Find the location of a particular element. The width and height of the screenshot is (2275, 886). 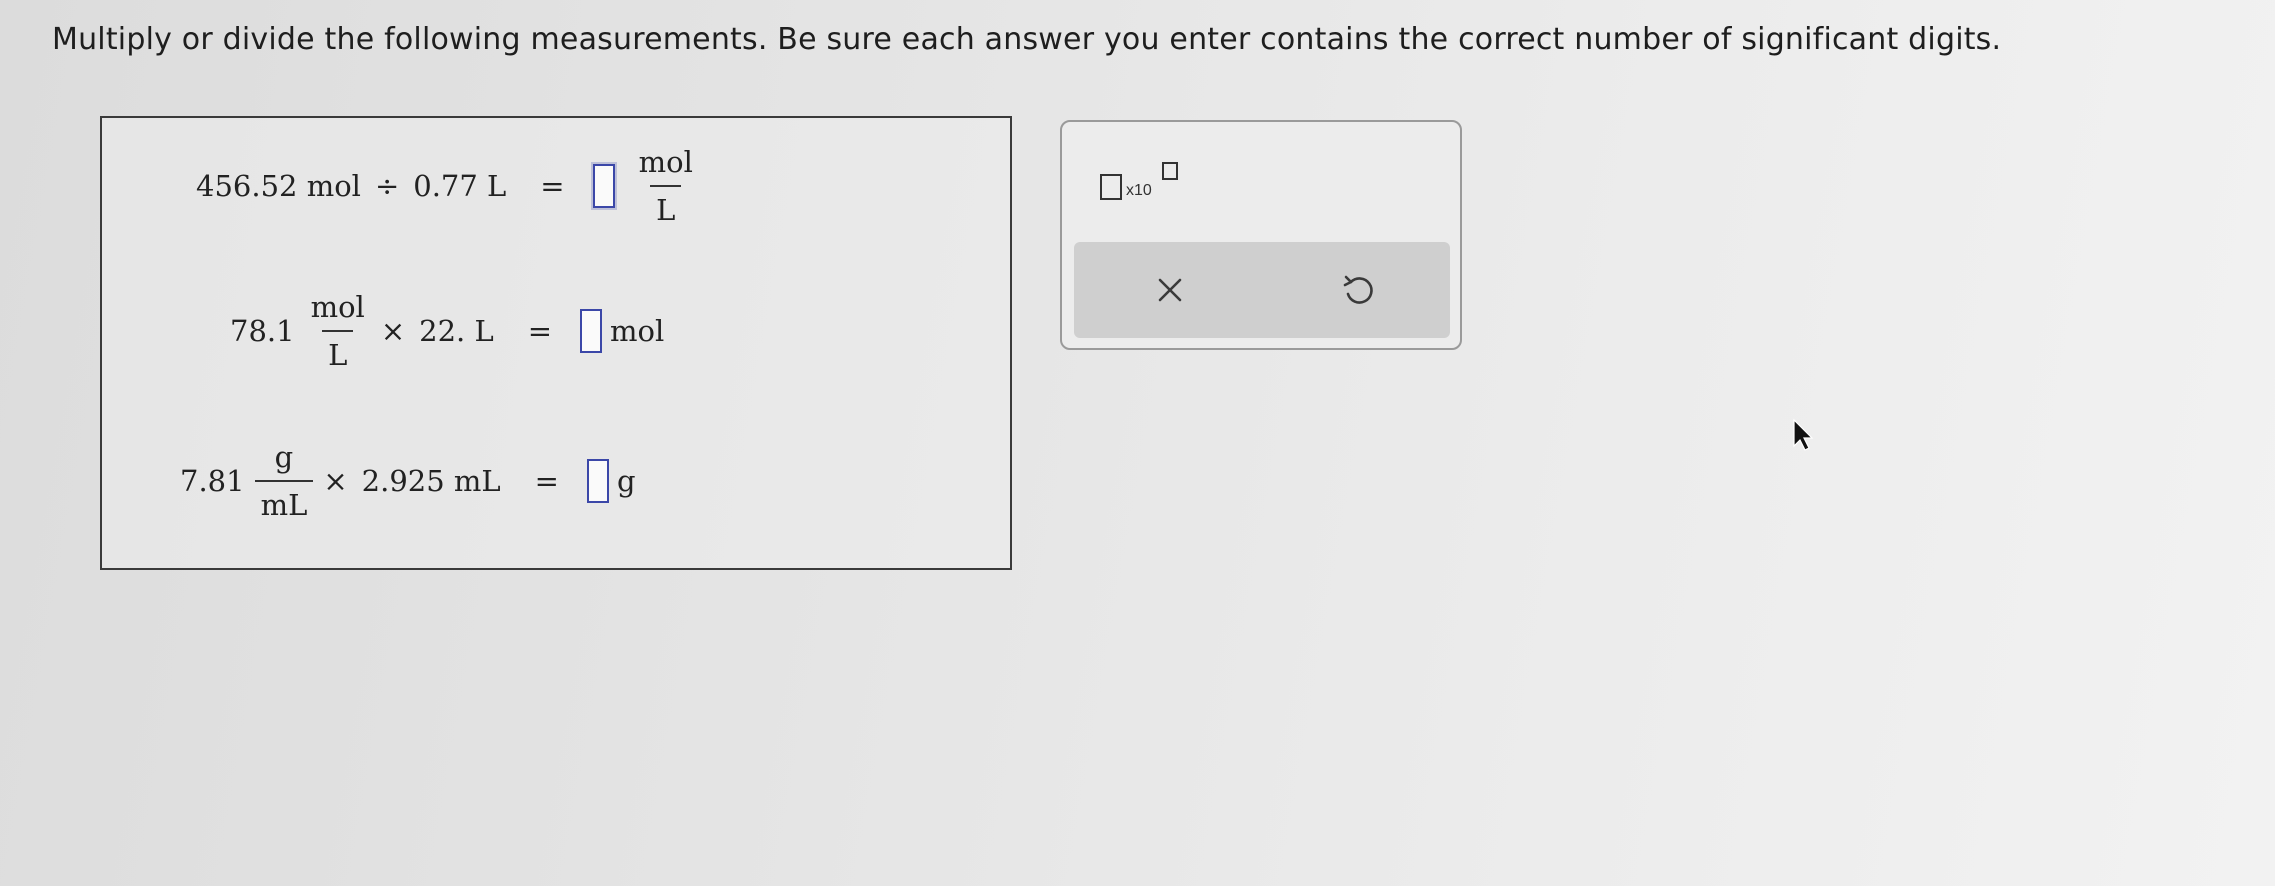

answer-unit-fraction: mol L is located at coordinates (666, 186).